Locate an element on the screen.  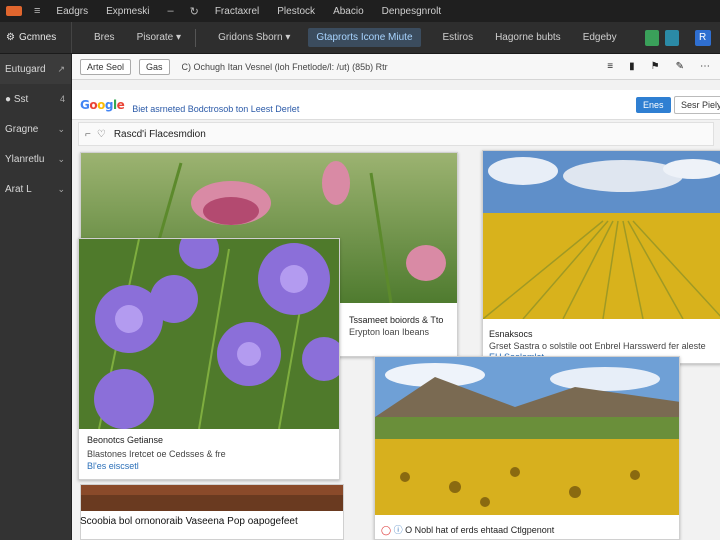
refresh-icon: ↻ is located at coordinates (194, 11).